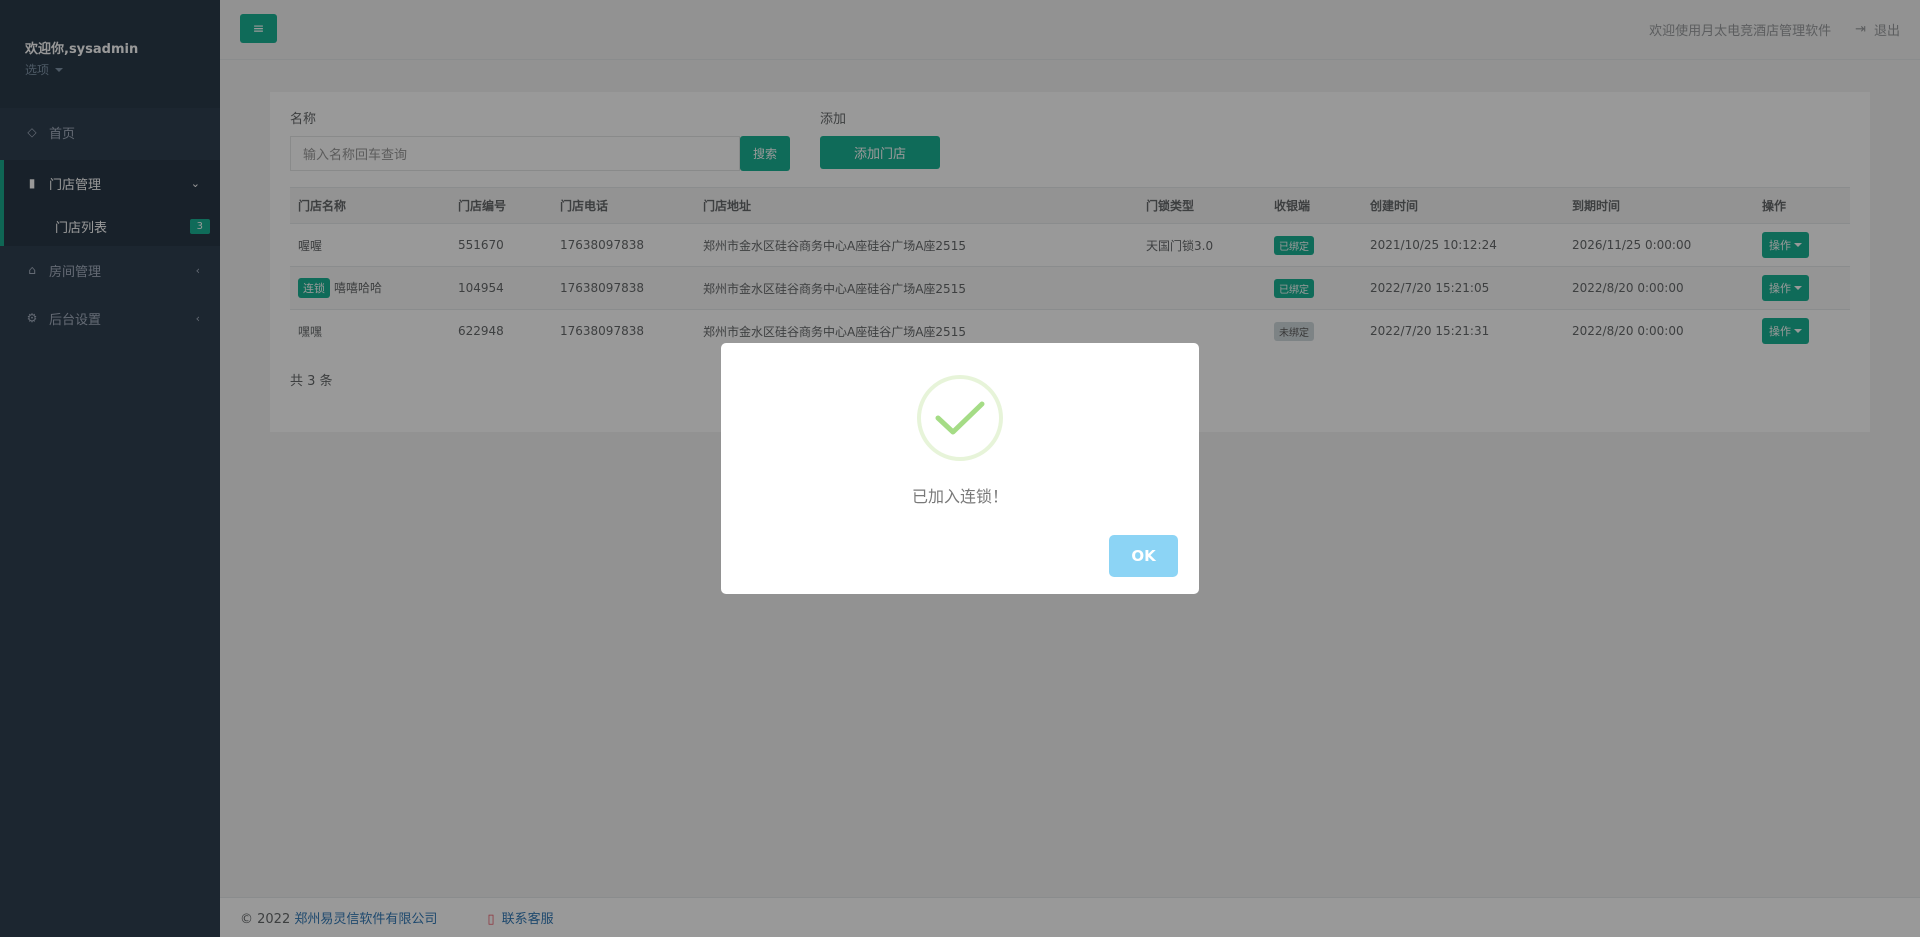 This screenshot has width=1920, height=937. What do you see at coordinates (960, 468) in the screenshot?
I see `success-dialog: 已加入连锁！ OK` at bounding box center [960, 468].